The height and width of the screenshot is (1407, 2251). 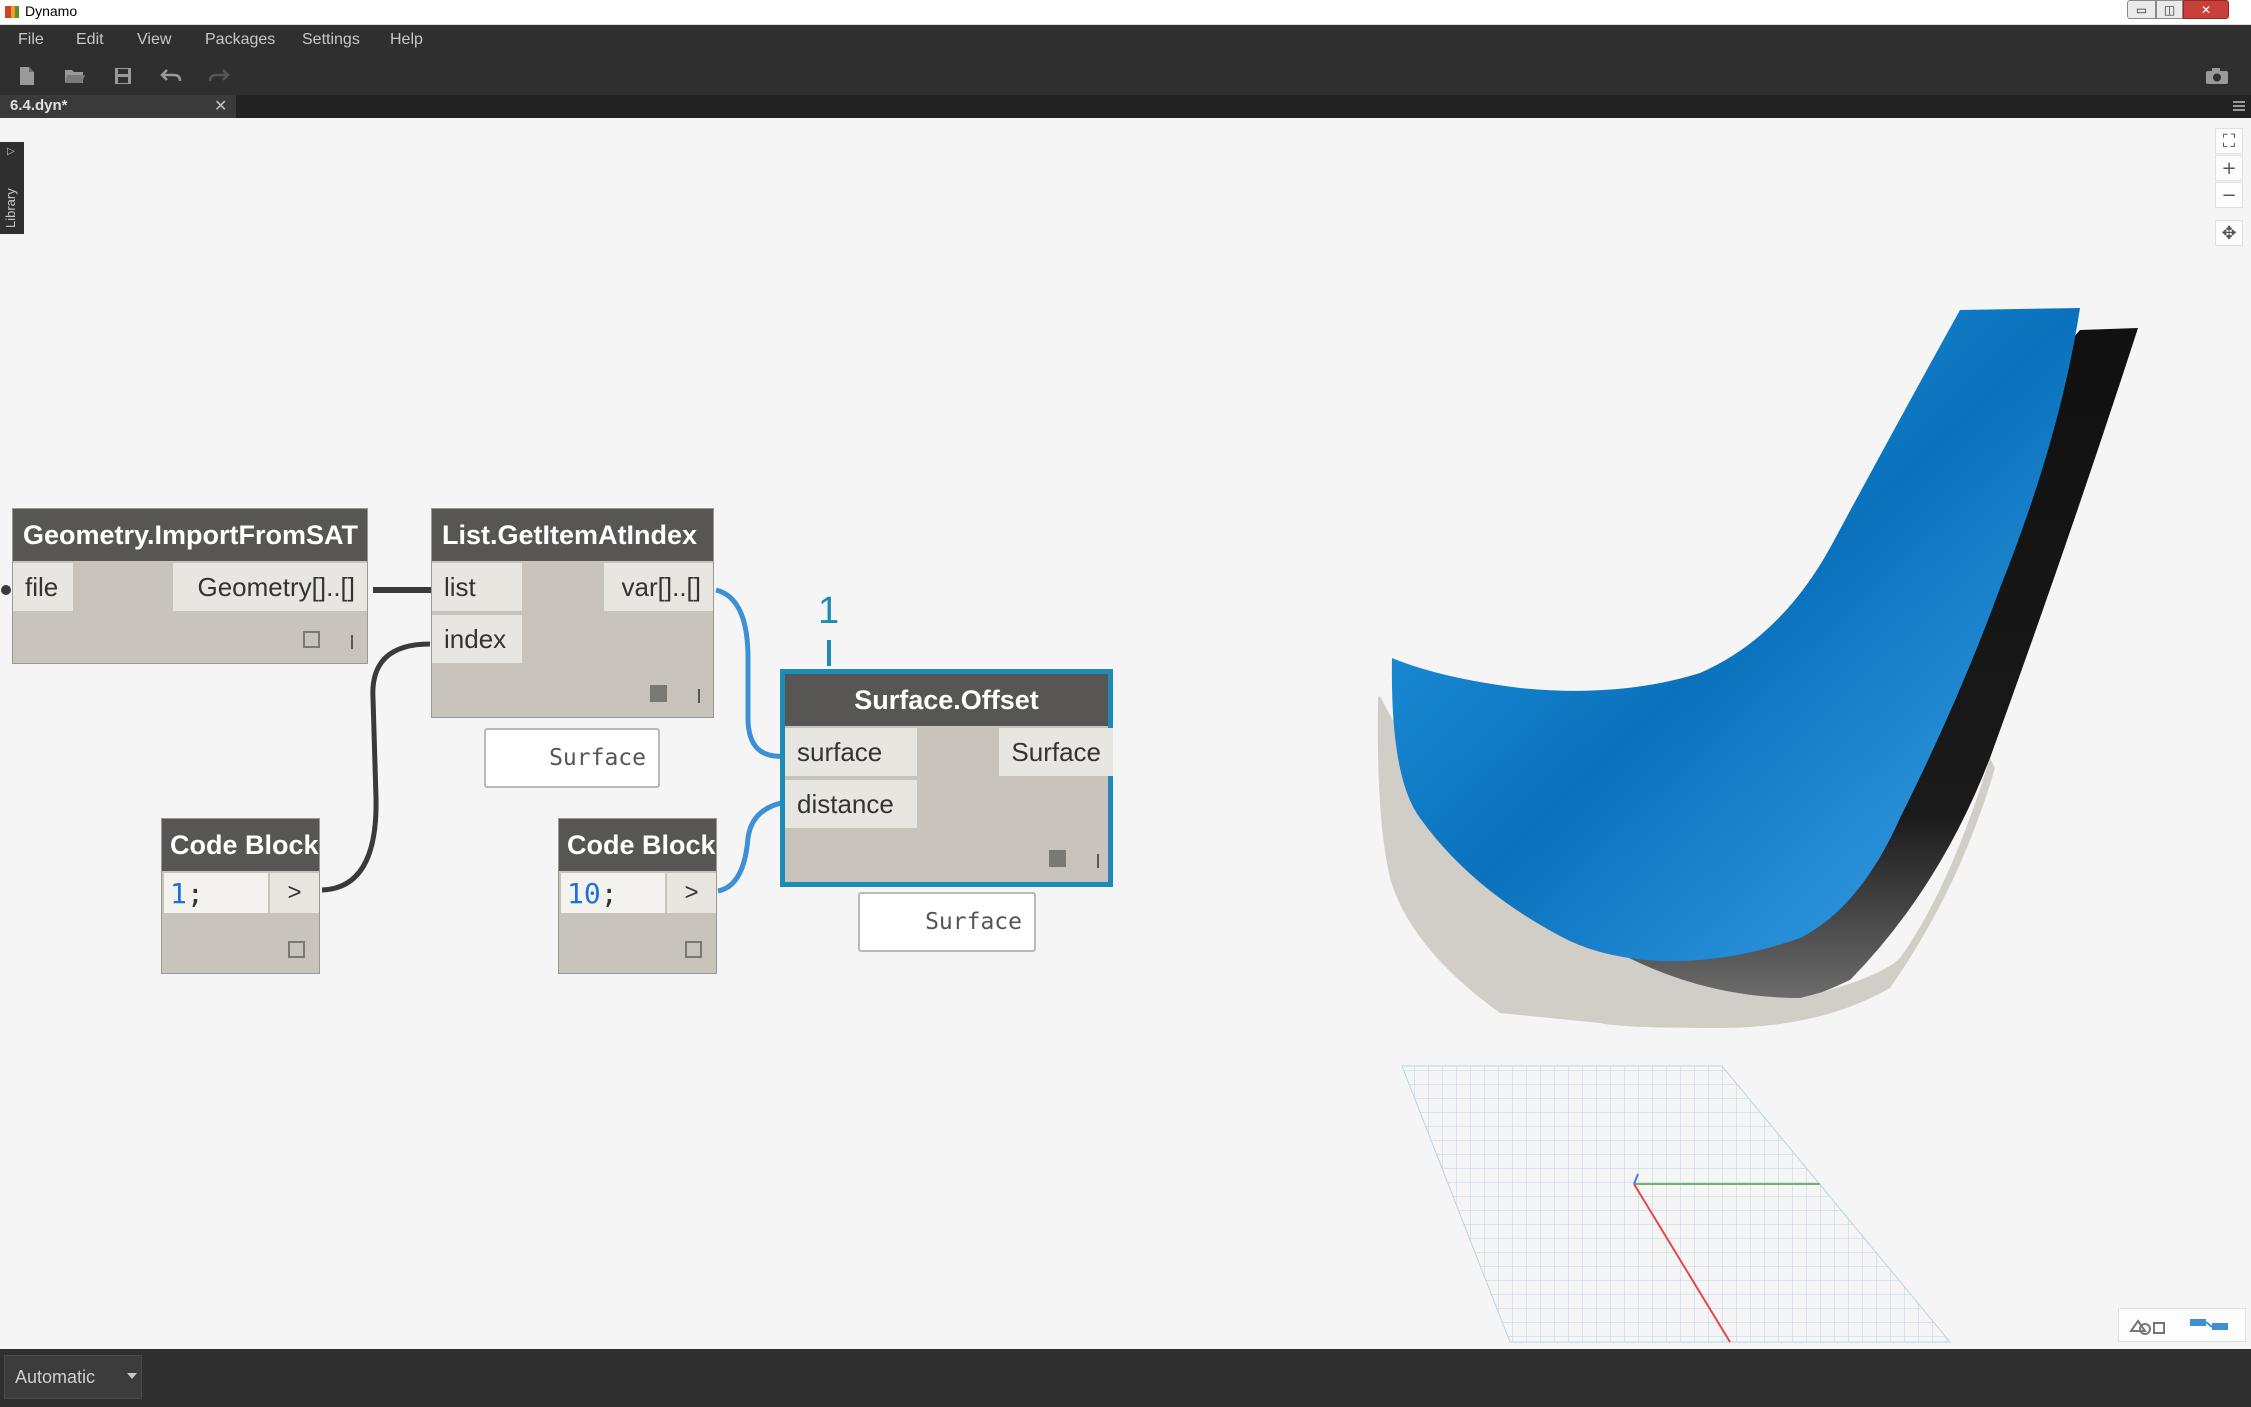 What do you see at coordinates (240, 40) in the screenshot?
I see `menu-packages: Packages` at bounding box center [240, 40].